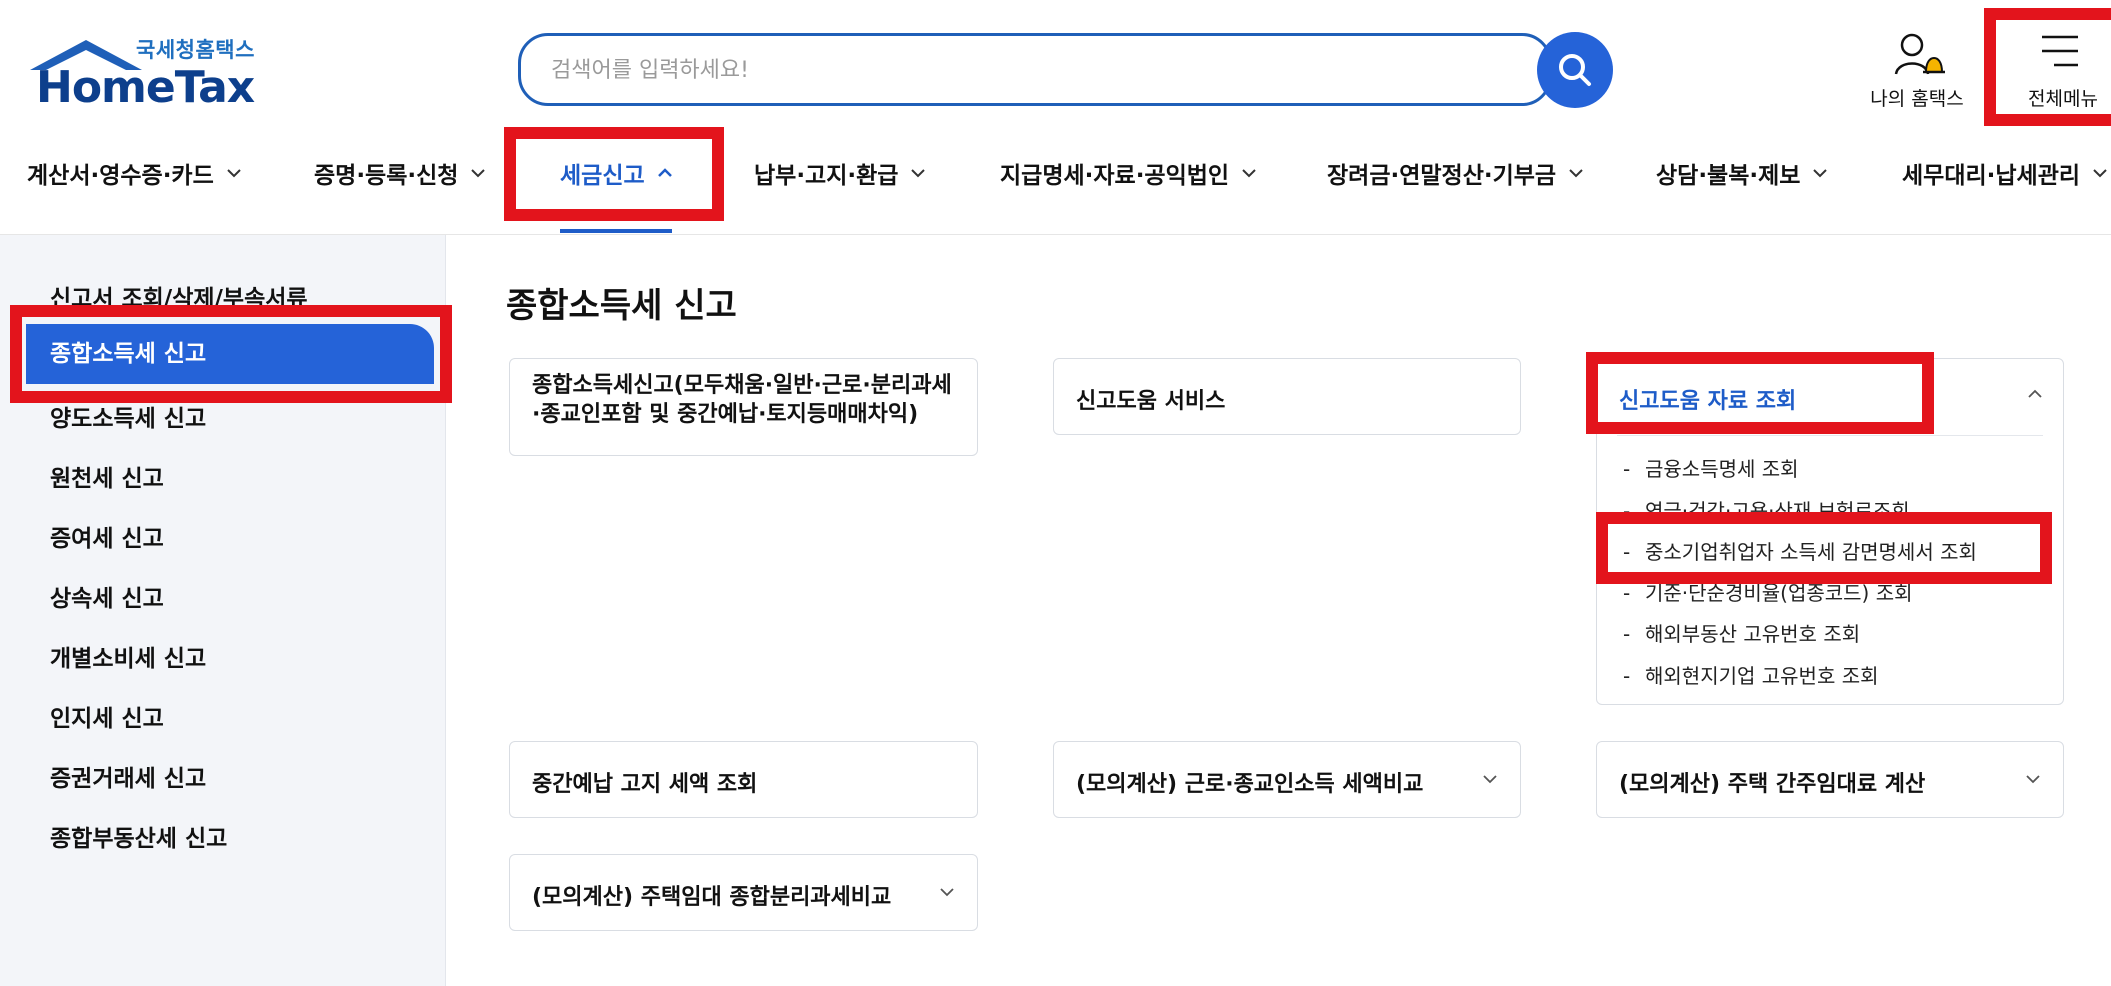  I want to click on sidebar-item-real-estate-tax: 종합부동산세 신고, so click(138, 836).